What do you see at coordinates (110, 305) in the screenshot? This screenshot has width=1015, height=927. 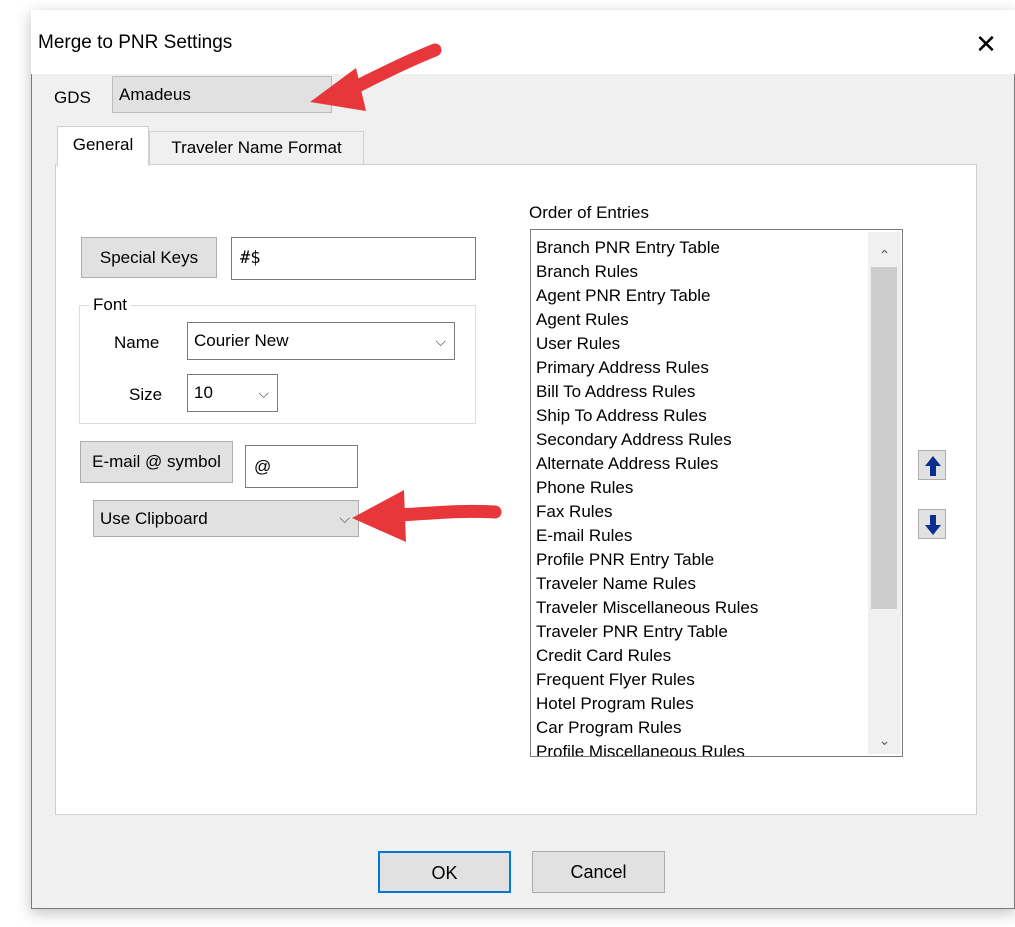 I see `font-group-label: Font` at bounding box center [110, 305].